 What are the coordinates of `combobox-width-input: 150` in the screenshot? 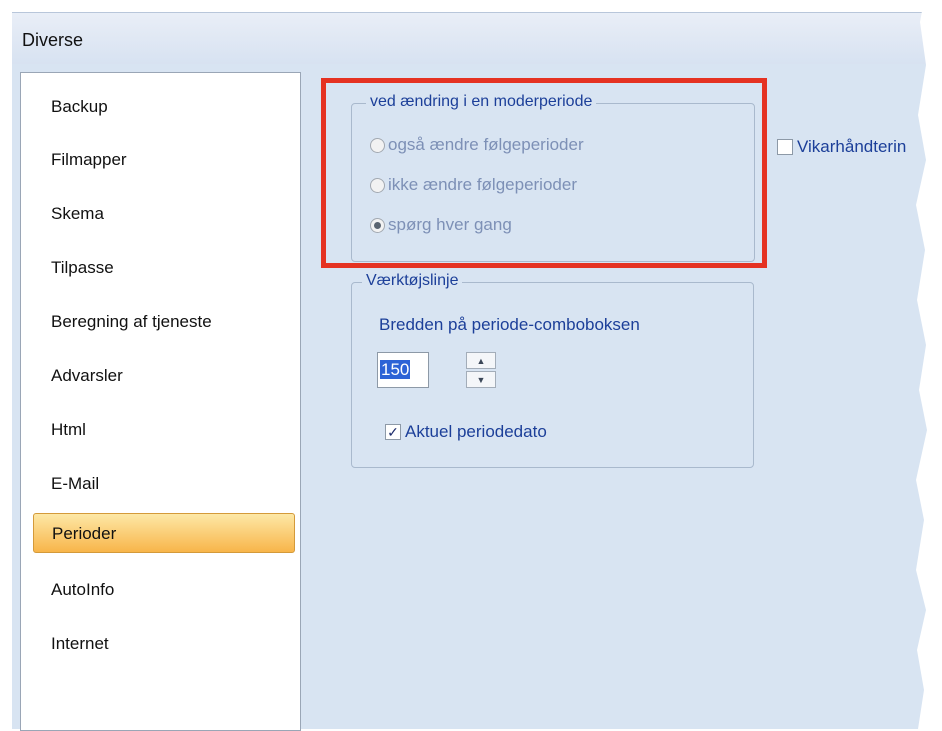 It's located at (403, 370).